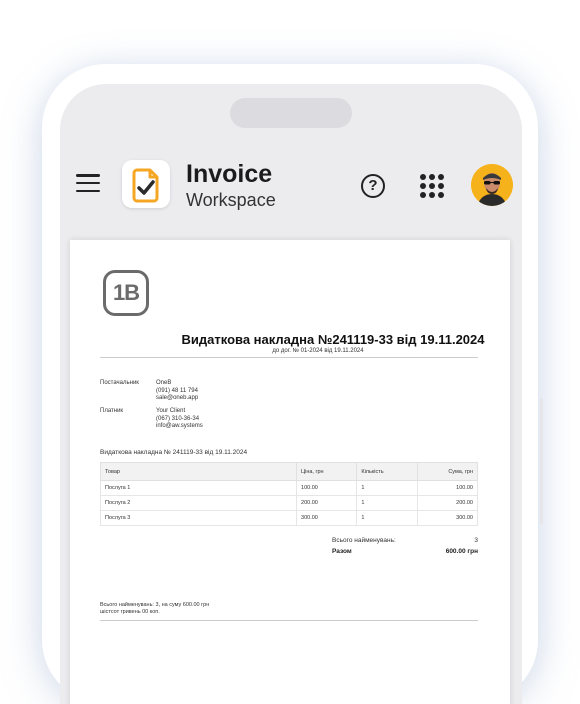  What do you see at coordinates (198, 488) in the screenshot?
I see `table-cell: Послуга 1` at bounding box center [198, 488].